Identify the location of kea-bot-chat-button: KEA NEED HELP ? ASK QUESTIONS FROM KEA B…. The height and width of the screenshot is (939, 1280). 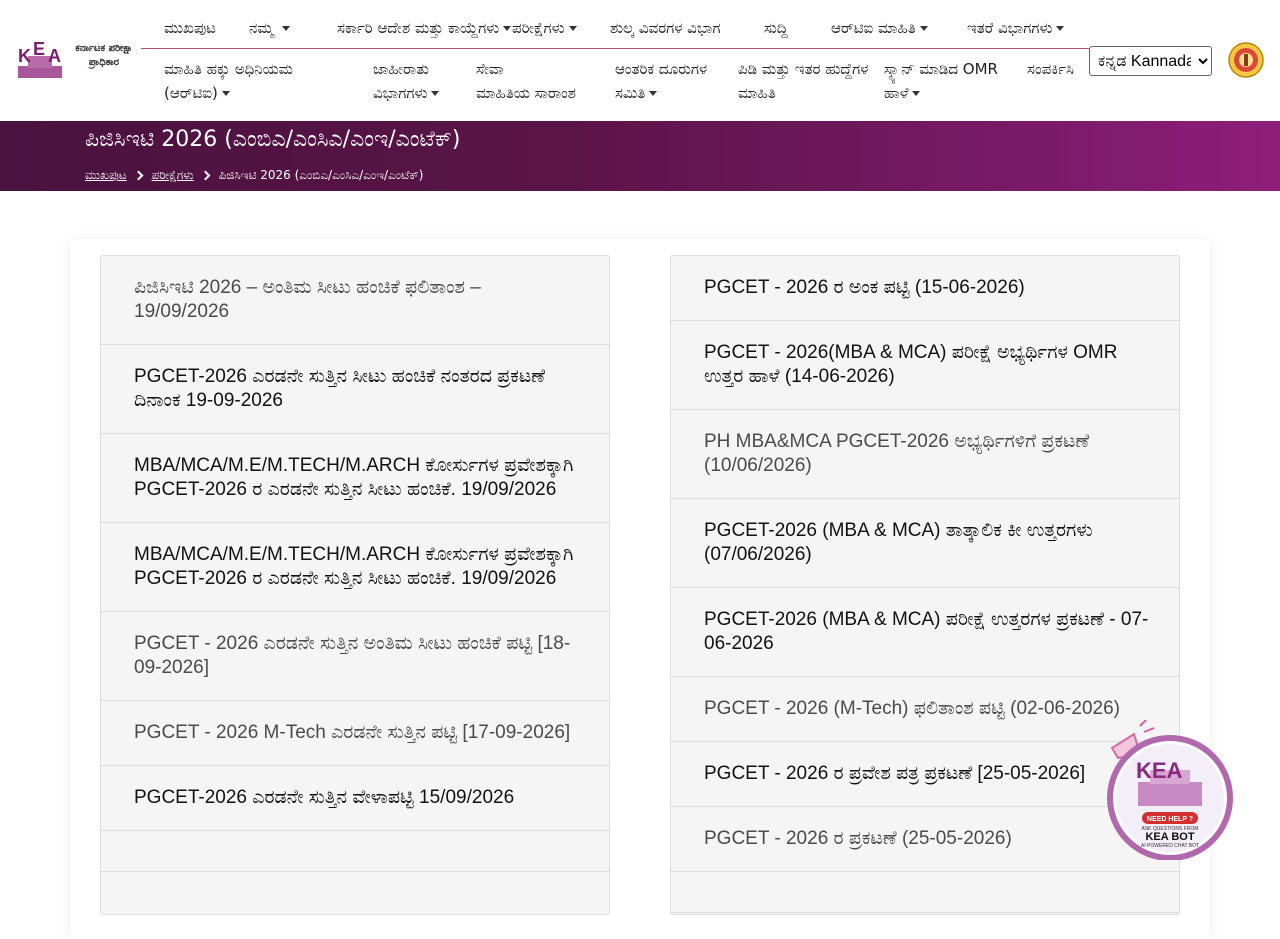
(1169, 790).